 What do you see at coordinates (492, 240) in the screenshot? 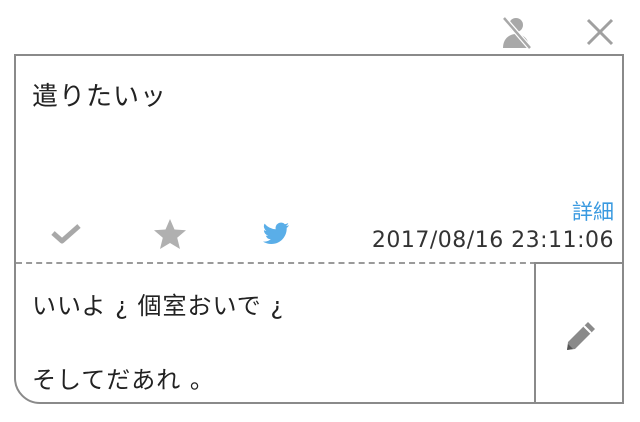
I see `question-timestamp: 2017/08/16 23:11:06` at bounding box center [492, 240].